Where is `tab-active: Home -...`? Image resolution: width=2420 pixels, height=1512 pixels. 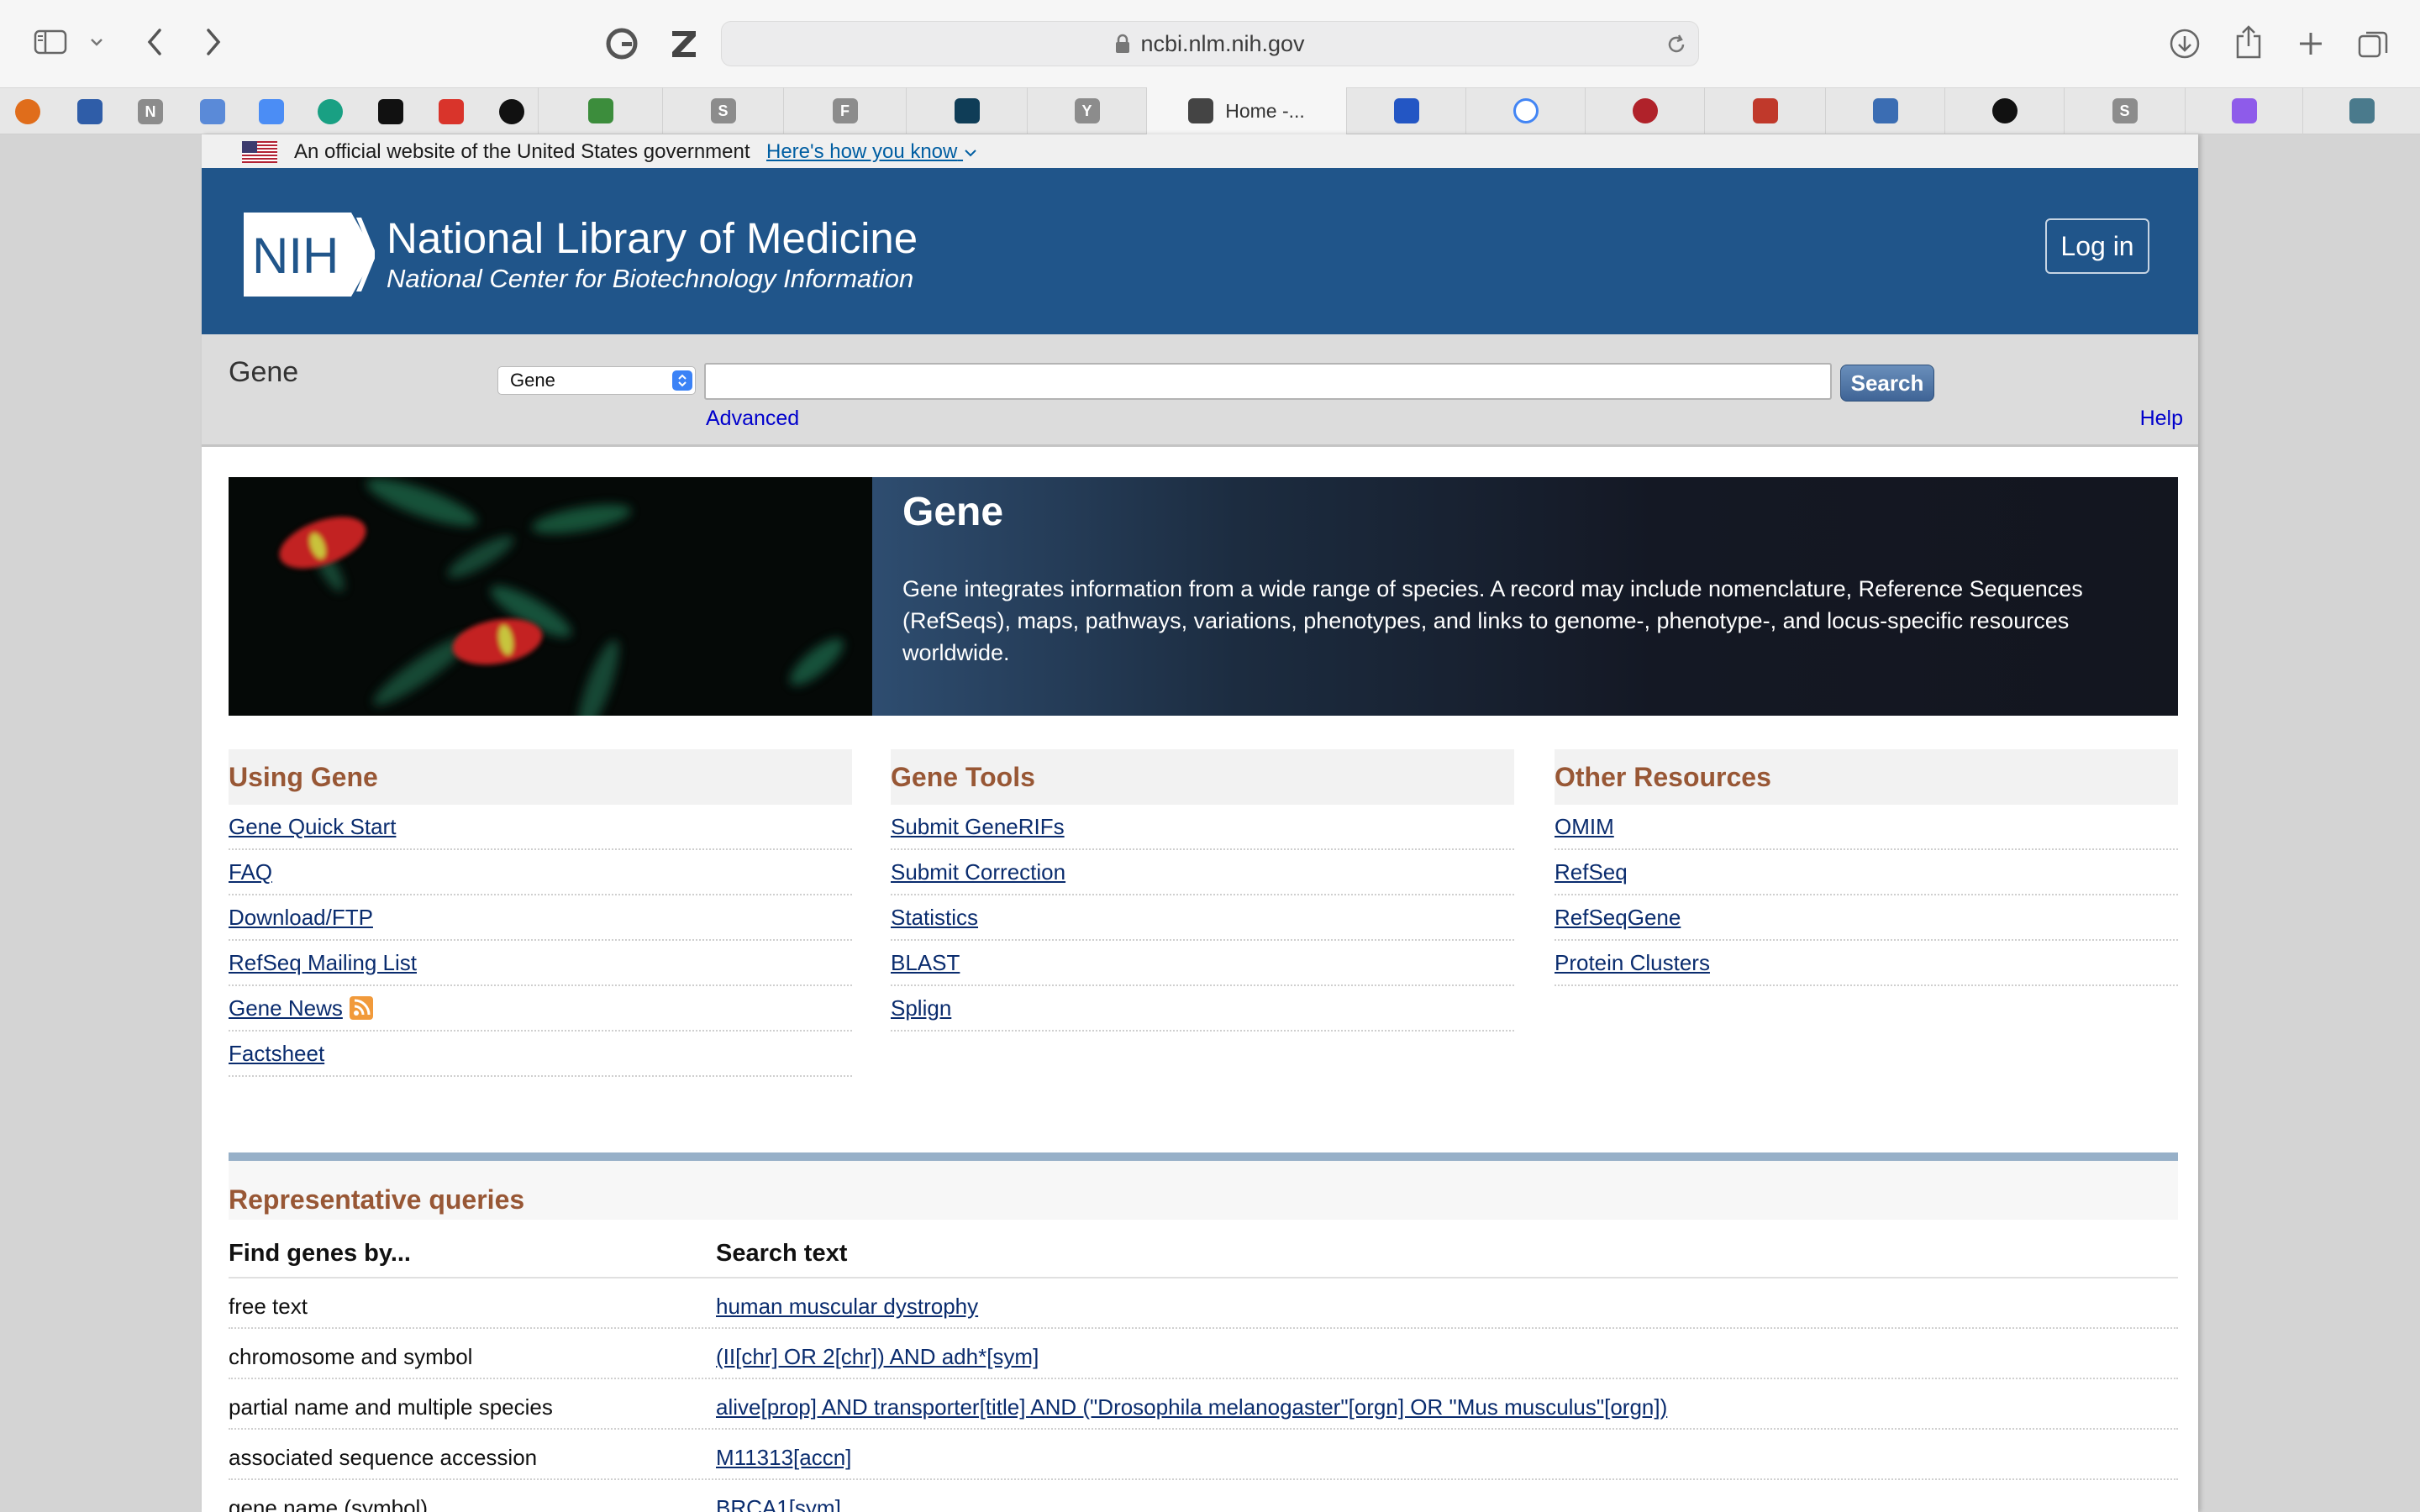 tab-active: Home -... is located at coordinates (1246, 110).